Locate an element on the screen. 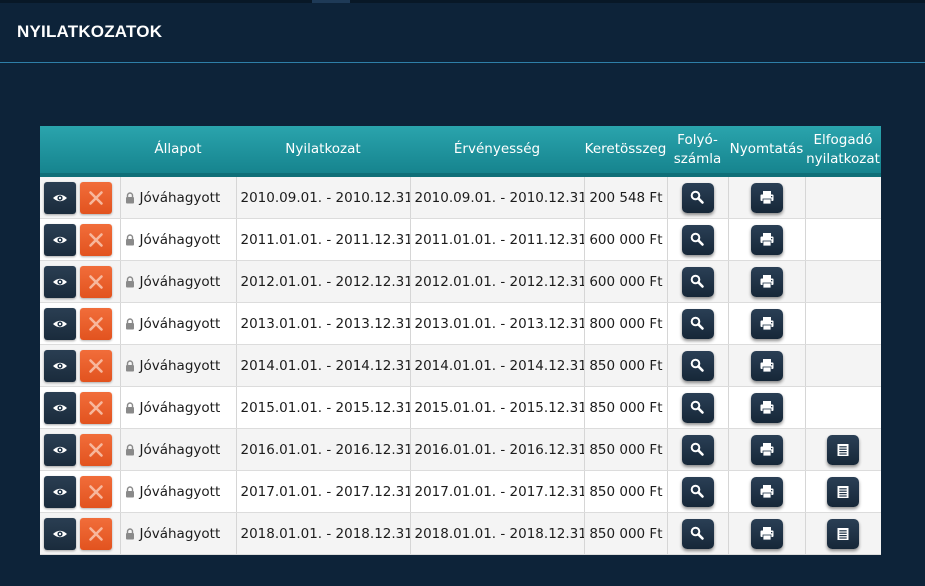 This screenshot has width=925, height=586. credit-amount: 600 000 Ft is located at coordinates (626, 239).